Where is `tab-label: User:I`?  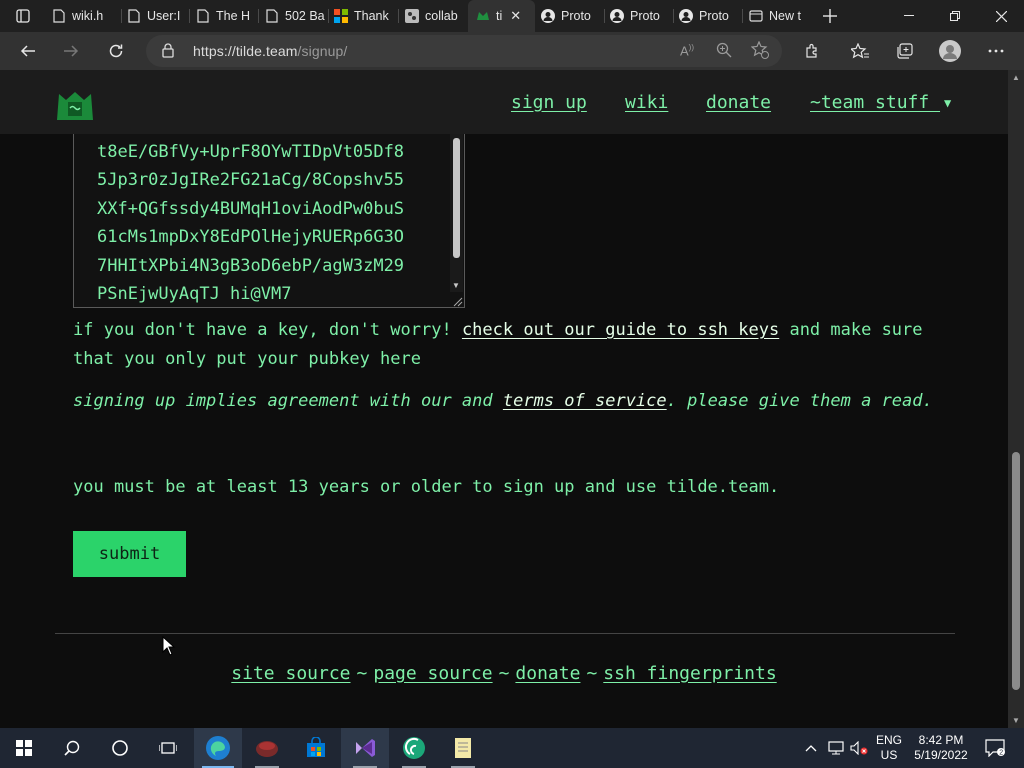 tab-label: User:I is located at coordinates (164, 16).